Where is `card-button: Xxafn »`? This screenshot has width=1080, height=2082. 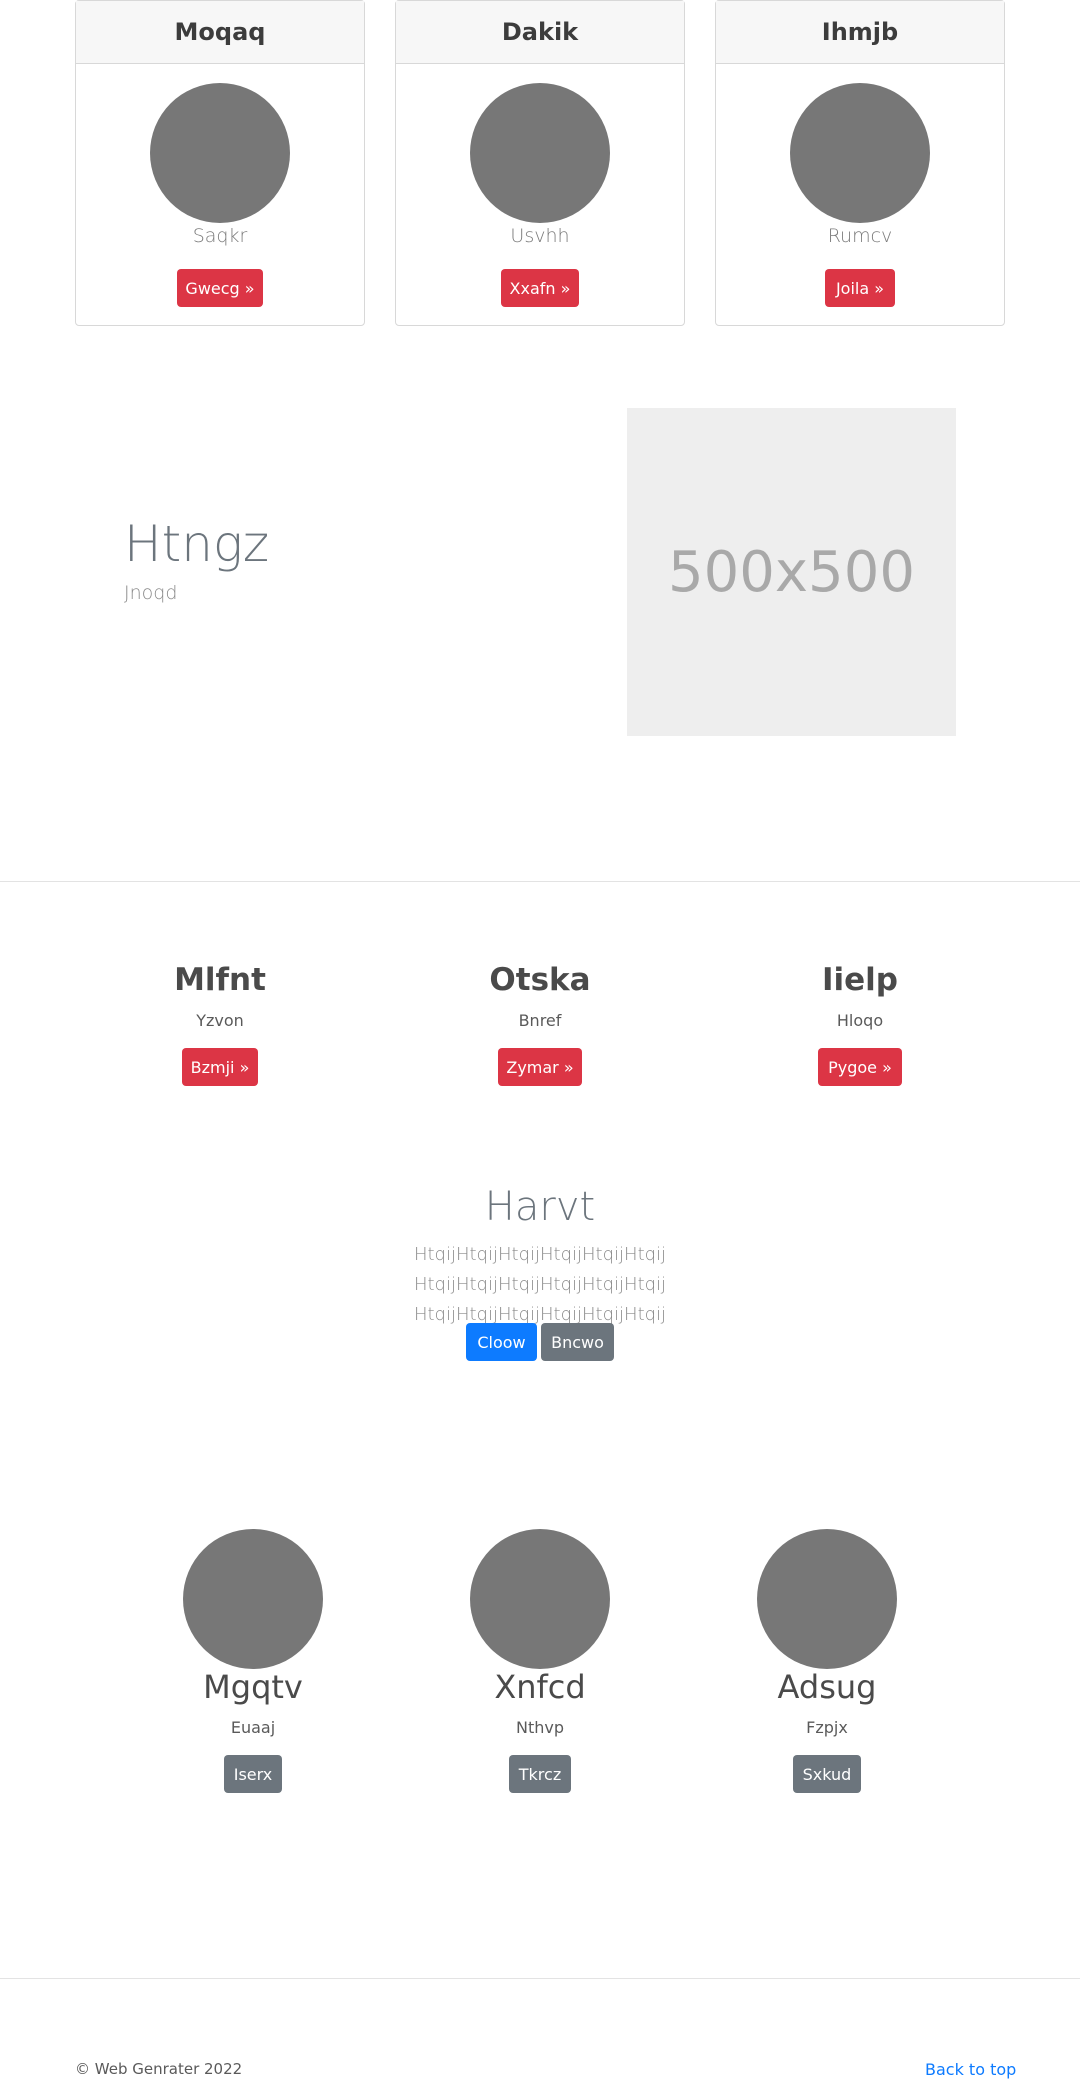 card-button: Xxafn » is located at coordinates (540, 288).